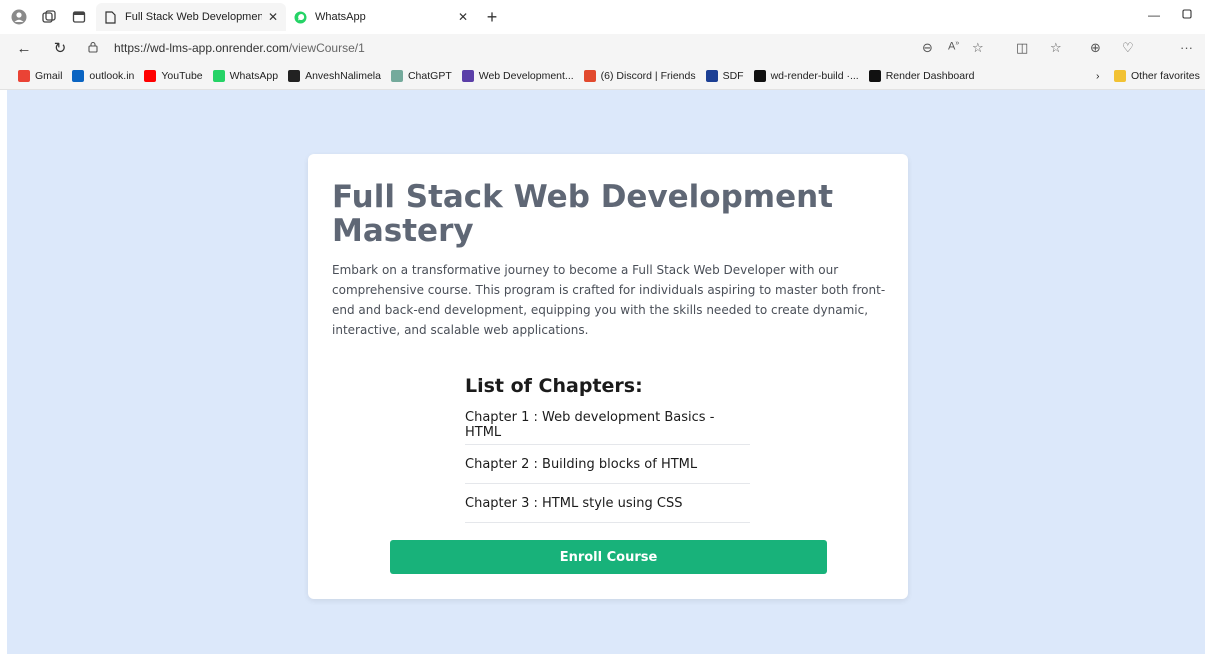 The height and width of the screenshot is (654, 1205). I want to click on bookmark-item: (6) Discord | Friends, so click(639, 75).